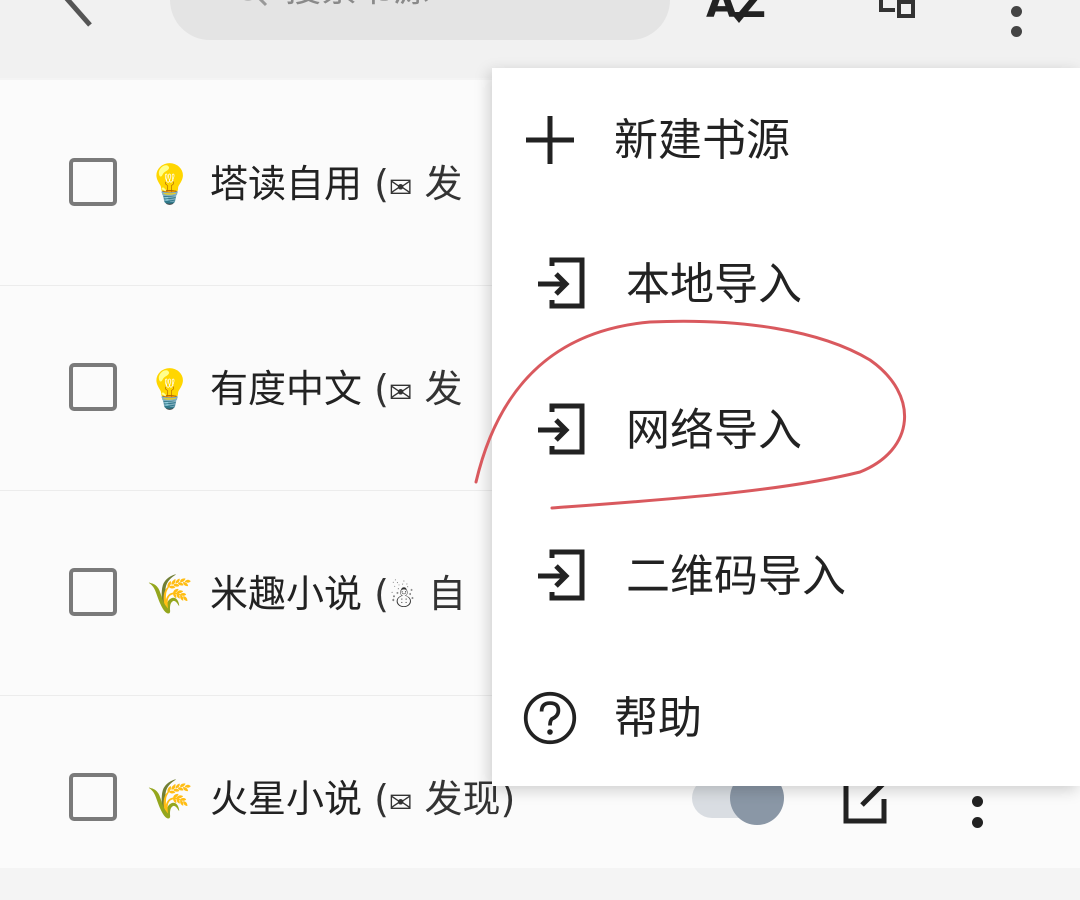 The image size is (1080, 900). What do you see at coordinates (736, 576) in the screenshot?
I see `menu-item-label: 二维码导入` at bounding box center [736, 576].